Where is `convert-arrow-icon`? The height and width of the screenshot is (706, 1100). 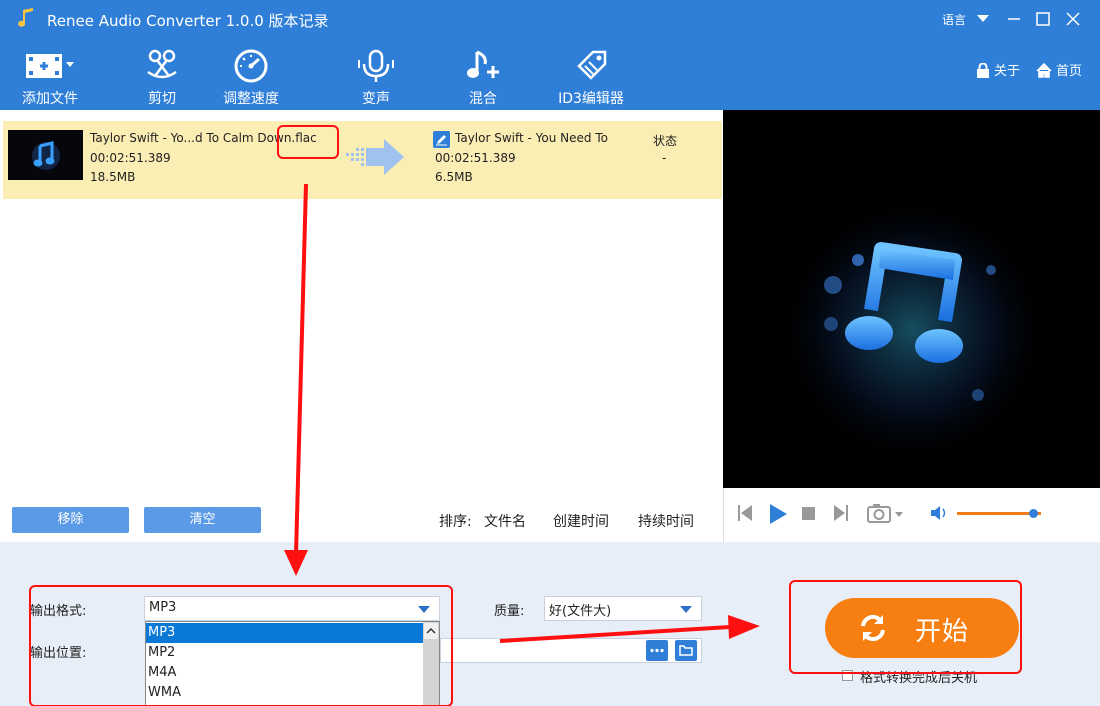 convert-arrow-icon is located at coordinates (375, 157).